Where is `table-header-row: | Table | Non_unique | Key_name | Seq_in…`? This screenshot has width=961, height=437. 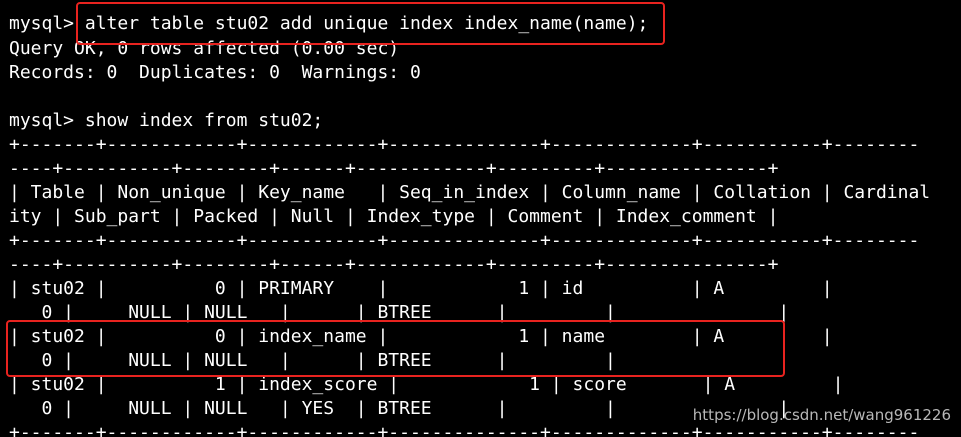
table-header-row: | Table | Non_unique | Key_name | Seq_in… is located at coordinates (470, 192).